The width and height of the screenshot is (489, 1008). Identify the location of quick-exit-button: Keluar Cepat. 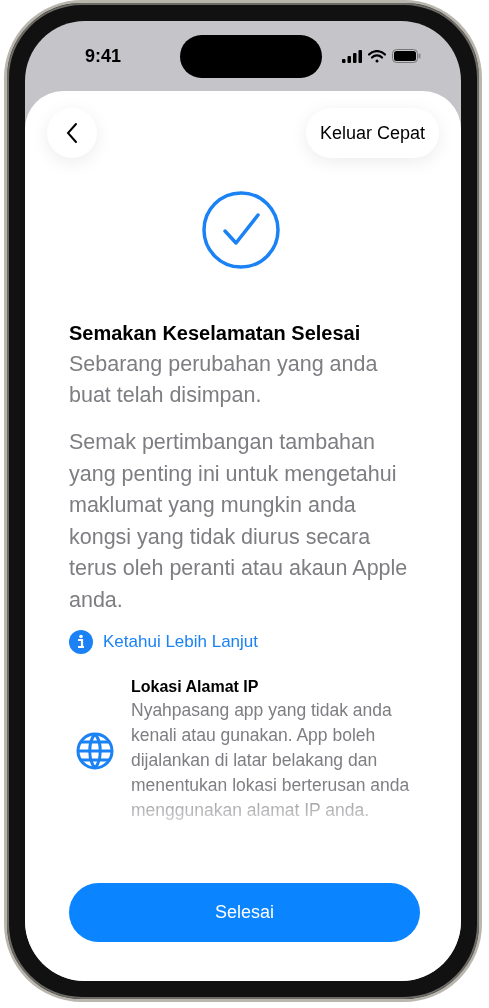
(372, 133).